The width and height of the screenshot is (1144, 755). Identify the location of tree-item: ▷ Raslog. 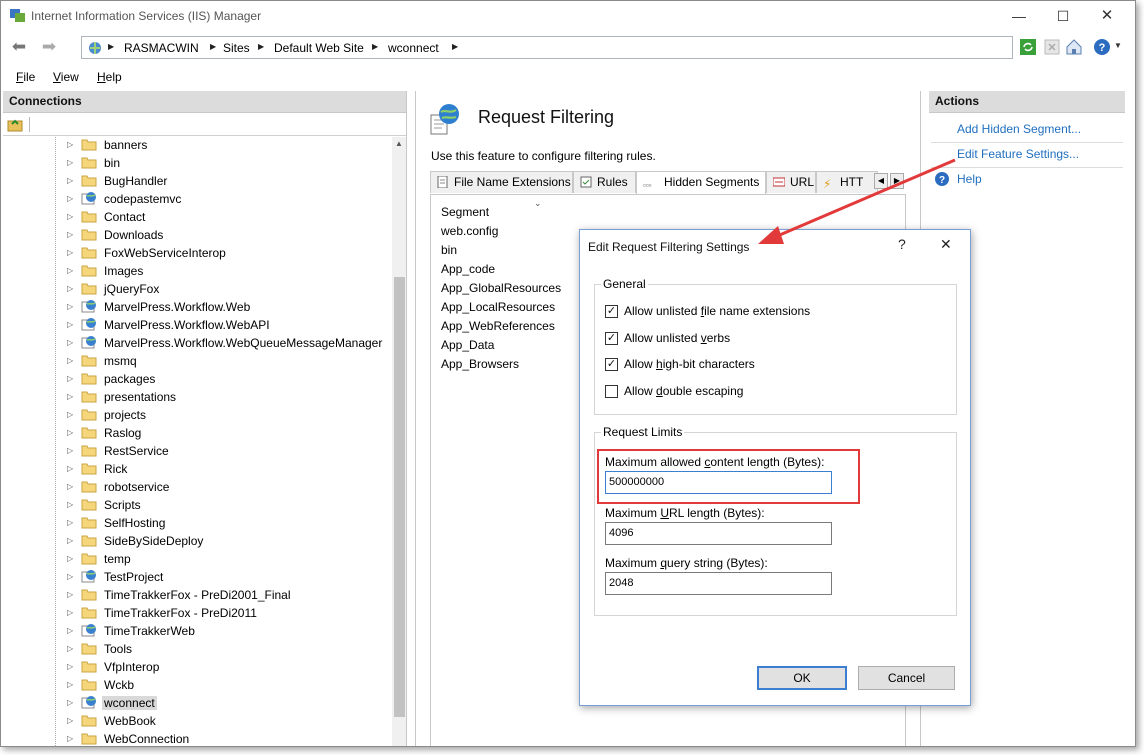
(227, 433).